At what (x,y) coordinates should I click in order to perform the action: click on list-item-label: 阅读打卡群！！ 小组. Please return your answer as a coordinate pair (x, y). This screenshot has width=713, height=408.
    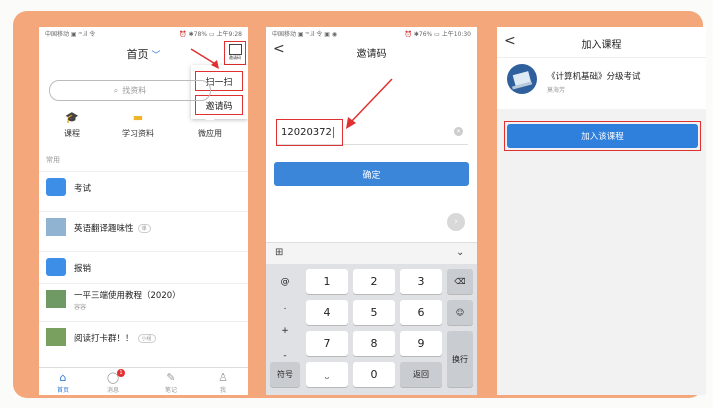
    Looking at the image, I should click on (115, 338).